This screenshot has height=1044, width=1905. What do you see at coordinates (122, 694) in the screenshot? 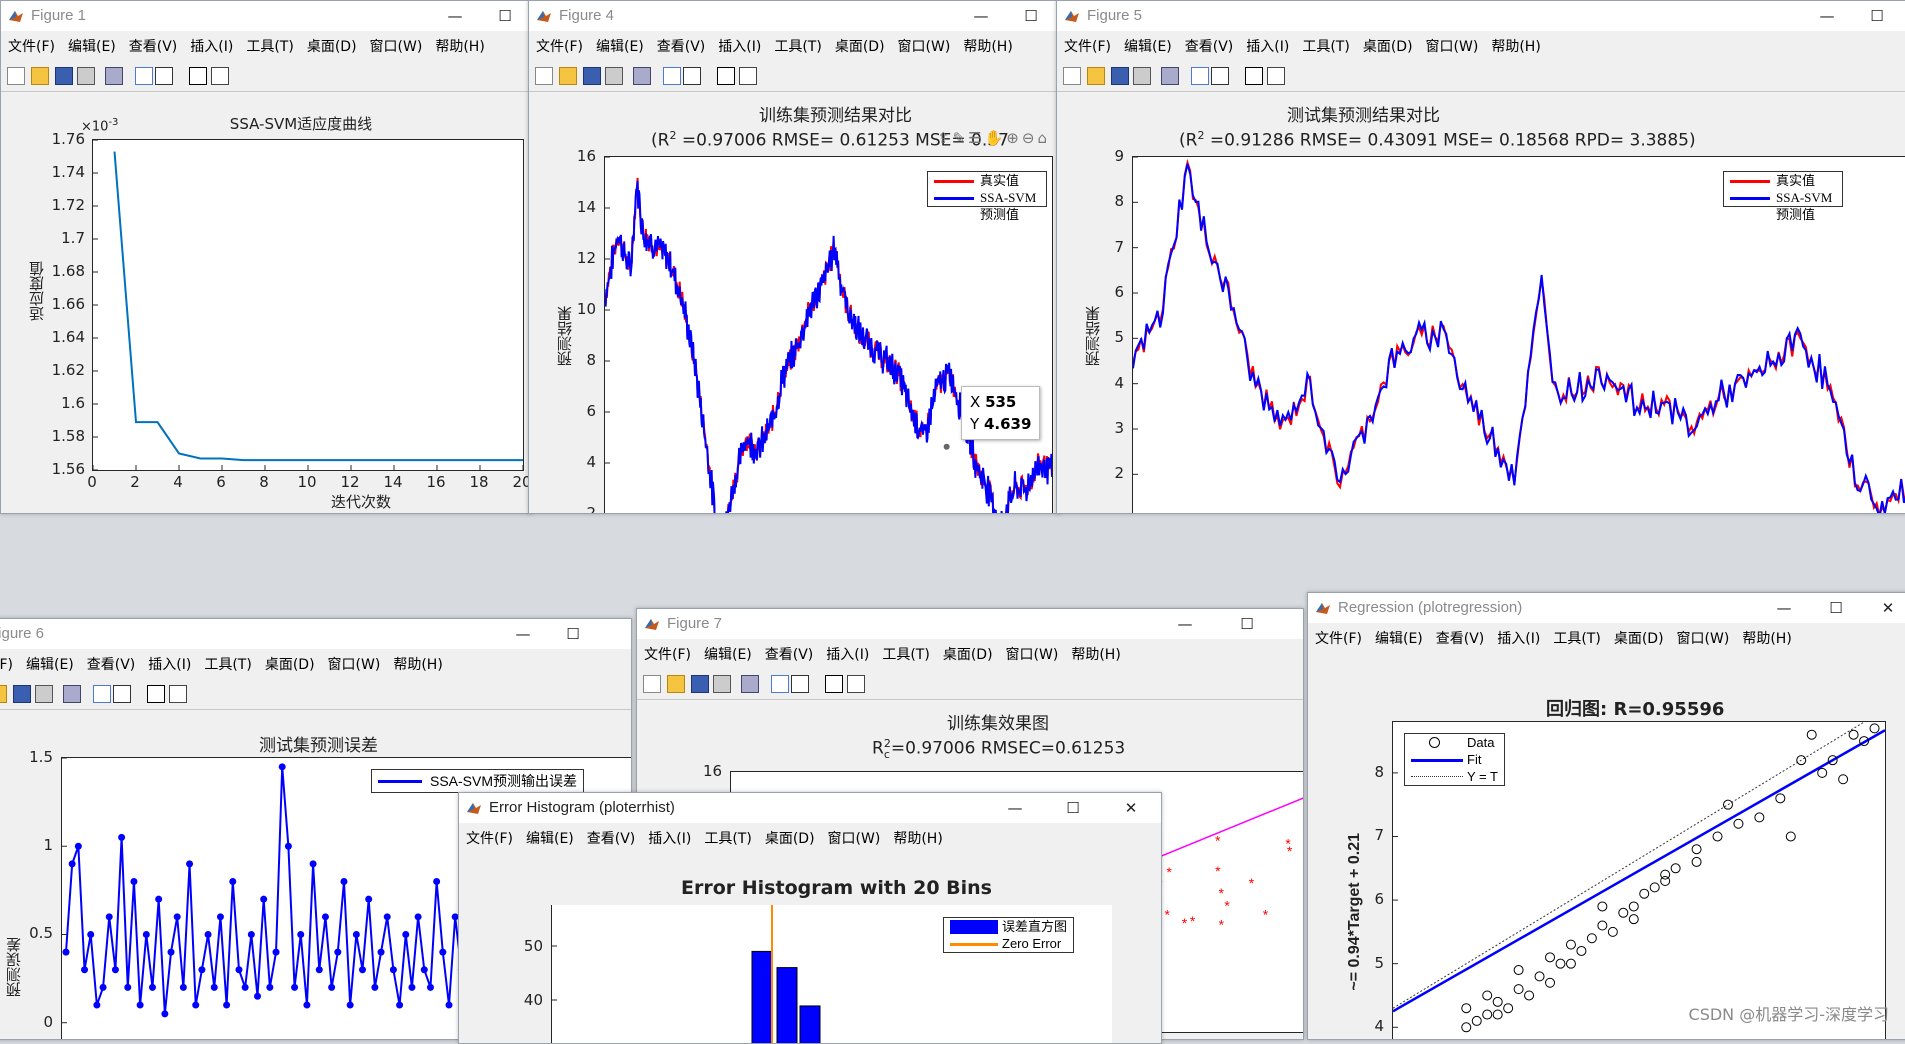
I see `legend-icon` at bounding box center [122, 694].